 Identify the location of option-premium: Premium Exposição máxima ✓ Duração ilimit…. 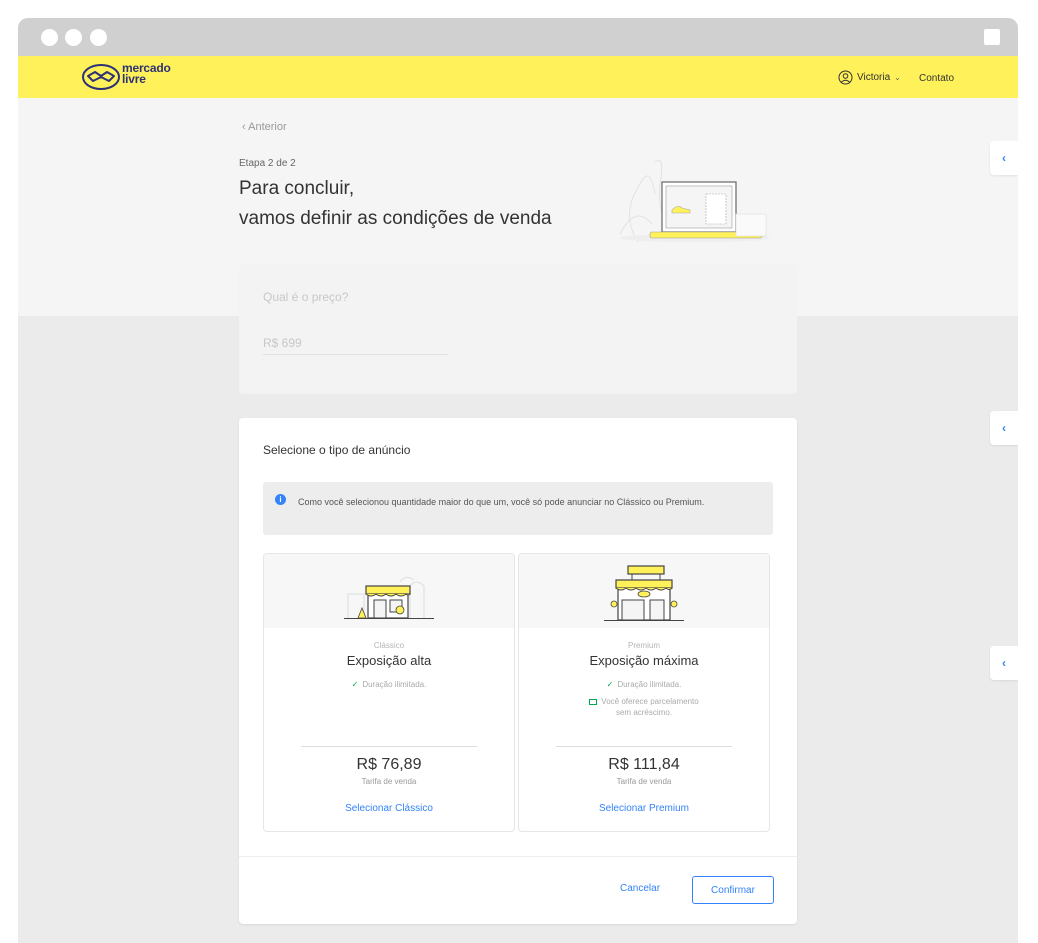
(644, 692).